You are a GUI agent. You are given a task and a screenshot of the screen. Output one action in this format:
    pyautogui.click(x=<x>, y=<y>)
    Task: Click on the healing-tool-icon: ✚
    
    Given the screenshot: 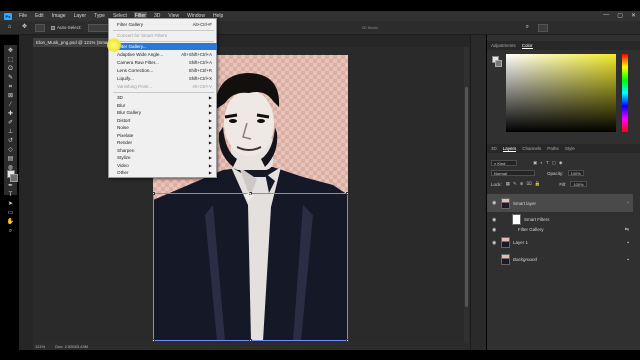 What is the action you would take?
    pyautogui.click(x=10, y=114)
    